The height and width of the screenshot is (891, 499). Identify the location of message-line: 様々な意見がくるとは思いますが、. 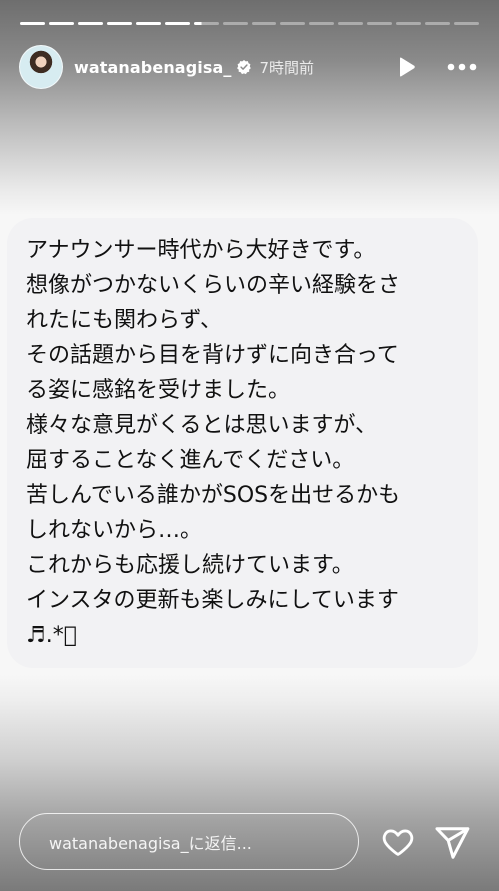
(202, 425).